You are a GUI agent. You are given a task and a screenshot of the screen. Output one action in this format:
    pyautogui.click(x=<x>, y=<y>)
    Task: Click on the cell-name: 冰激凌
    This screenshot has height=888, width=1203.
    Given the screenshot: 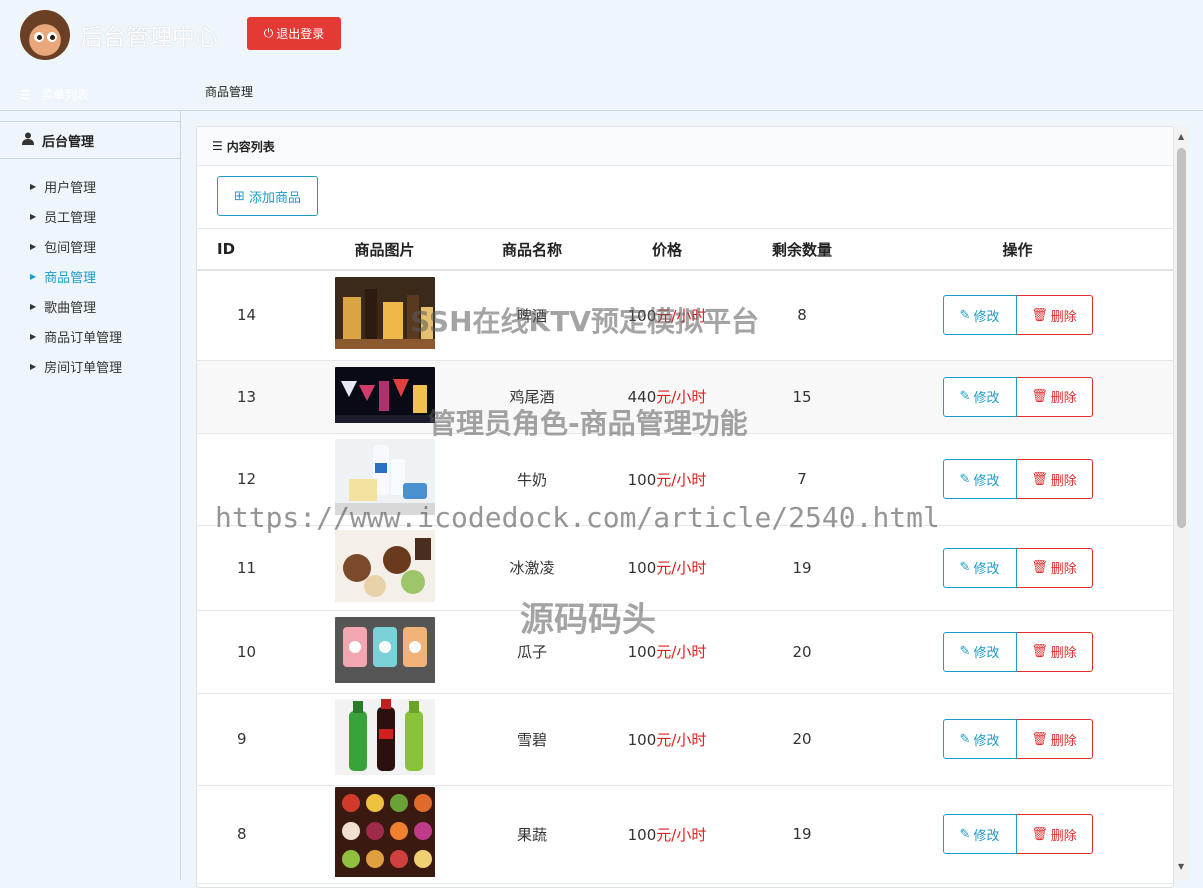 What is the action you would take?
    pyautogui.click(x=532, y=568)
    